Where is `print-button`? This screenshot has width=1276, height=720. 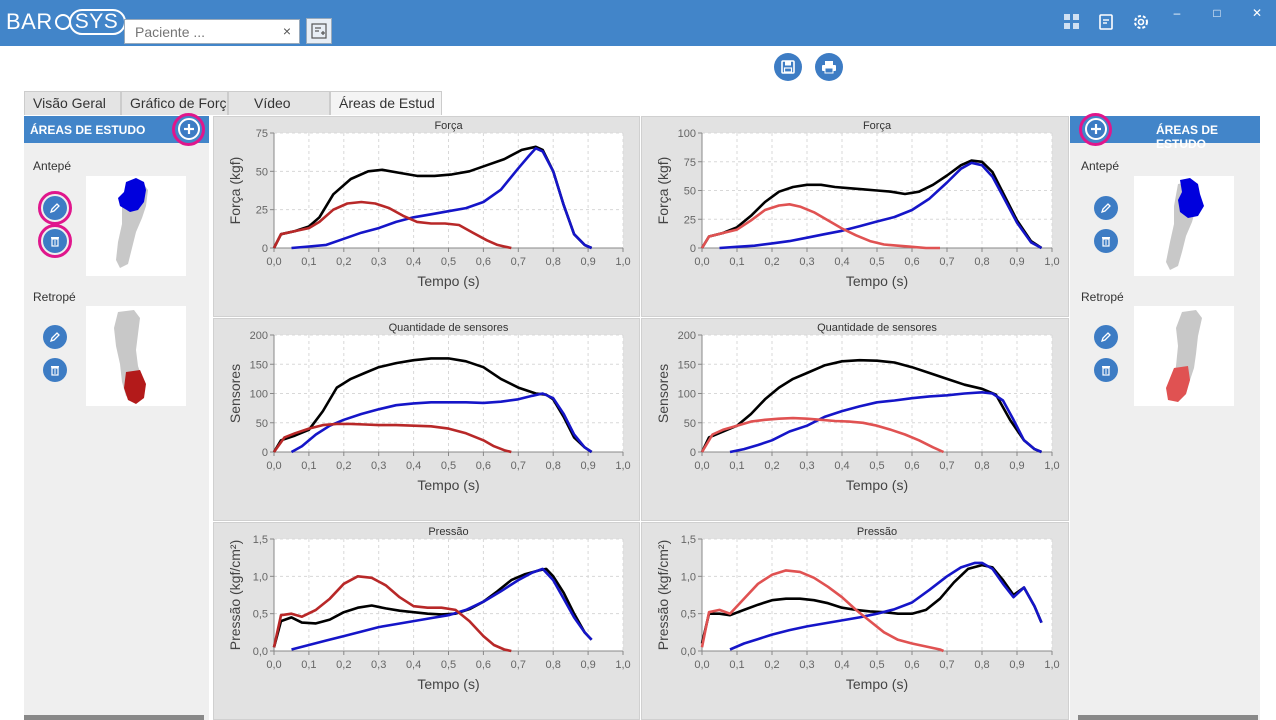 print-button is located at coordinates (829, 67).